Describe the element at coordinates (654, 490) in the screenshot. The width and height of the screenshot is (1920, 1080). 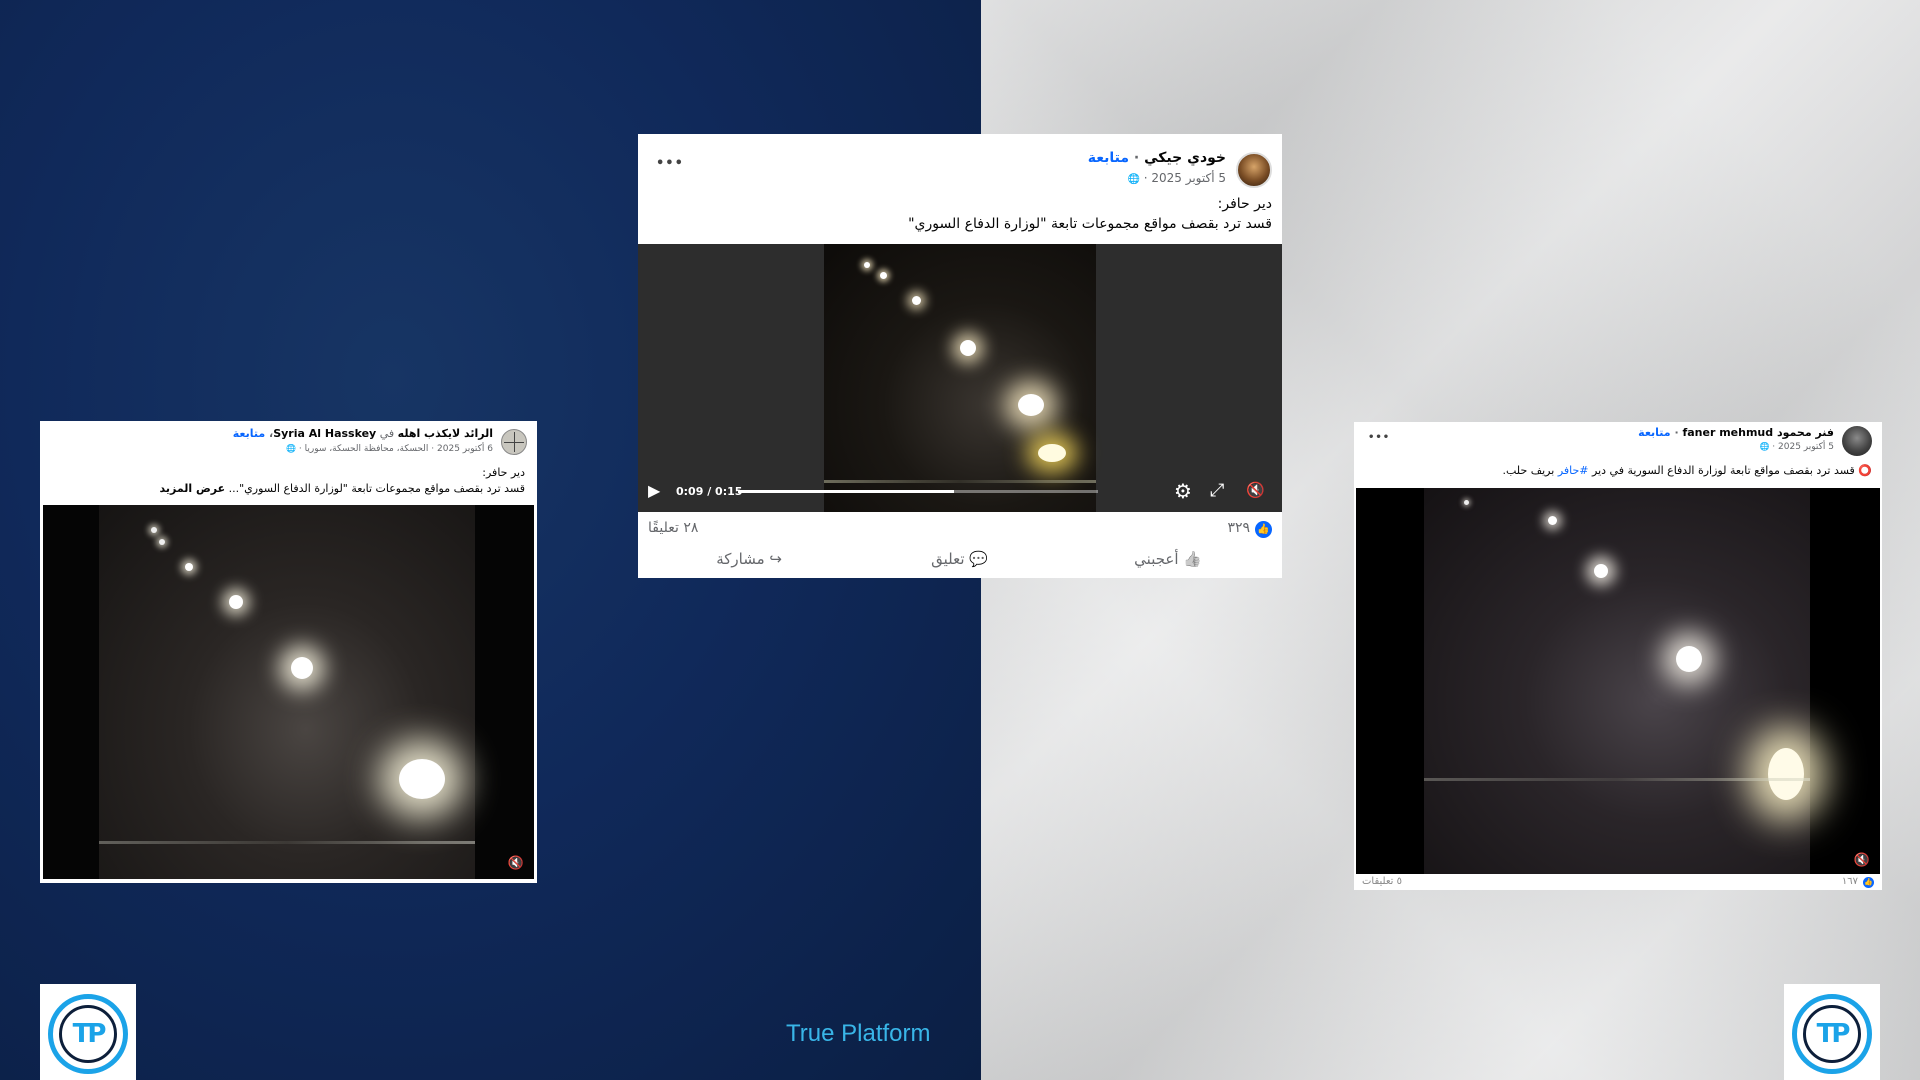
I see `play-icon: ▶` at that location.